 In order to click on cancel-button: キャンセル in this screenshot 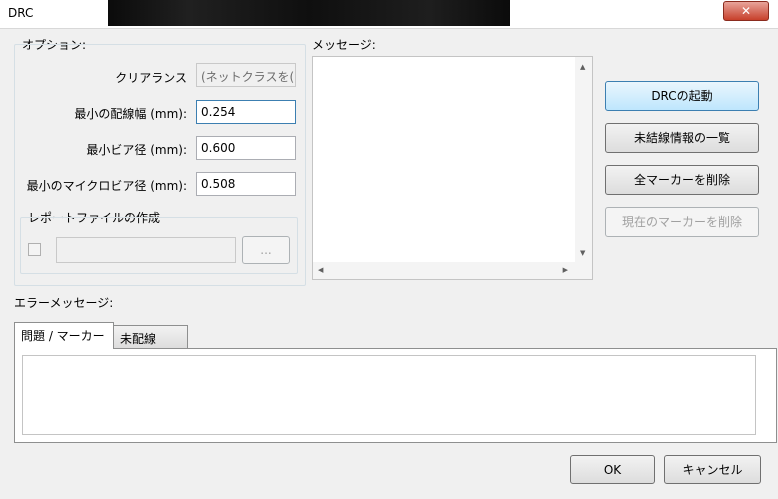, I will do `click(712, 469)`.